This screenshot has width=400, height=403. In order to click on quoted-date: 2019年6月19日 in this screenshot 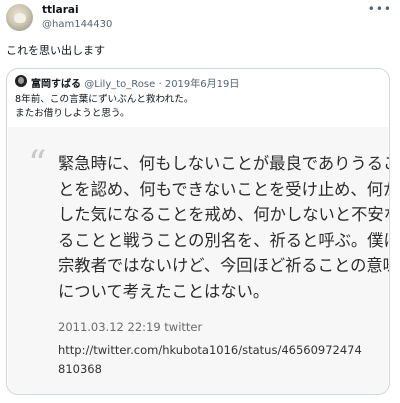, I will do `click(202, 84)`.